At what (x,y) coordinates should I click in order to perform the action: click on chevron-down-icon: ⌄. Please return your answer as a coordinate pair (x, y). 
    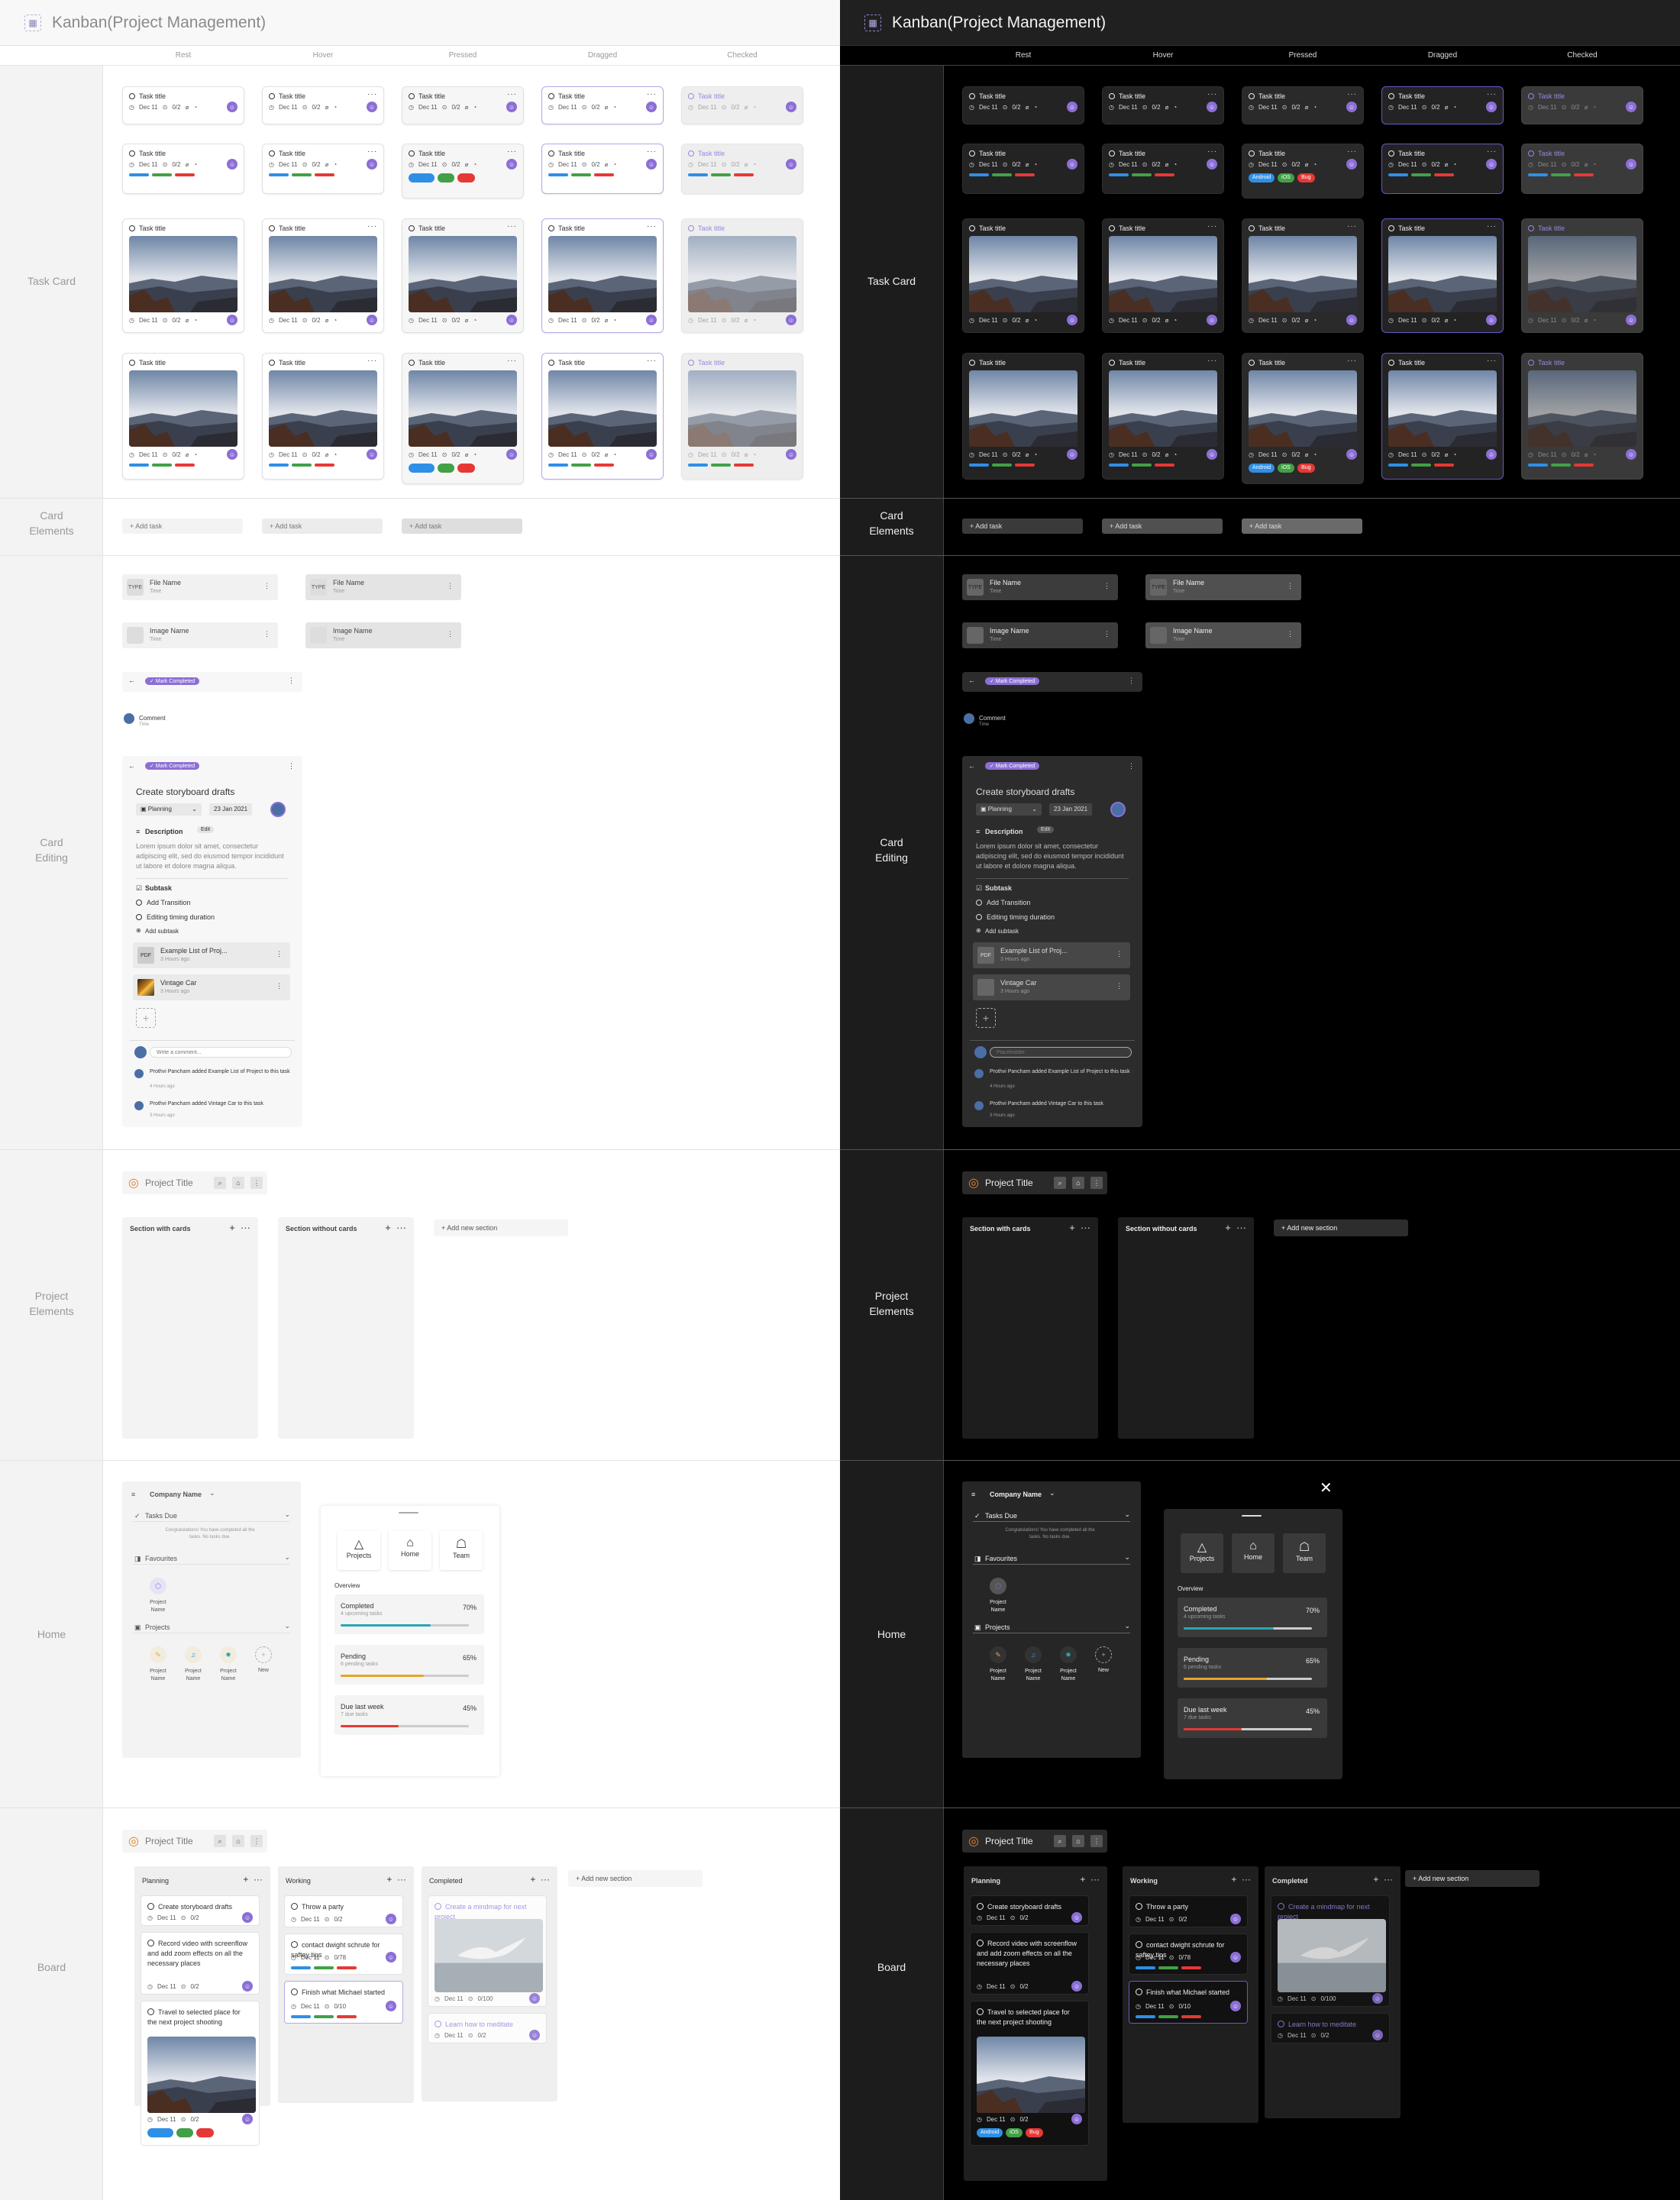
    Looking at the image, I should click on (287, 1515).